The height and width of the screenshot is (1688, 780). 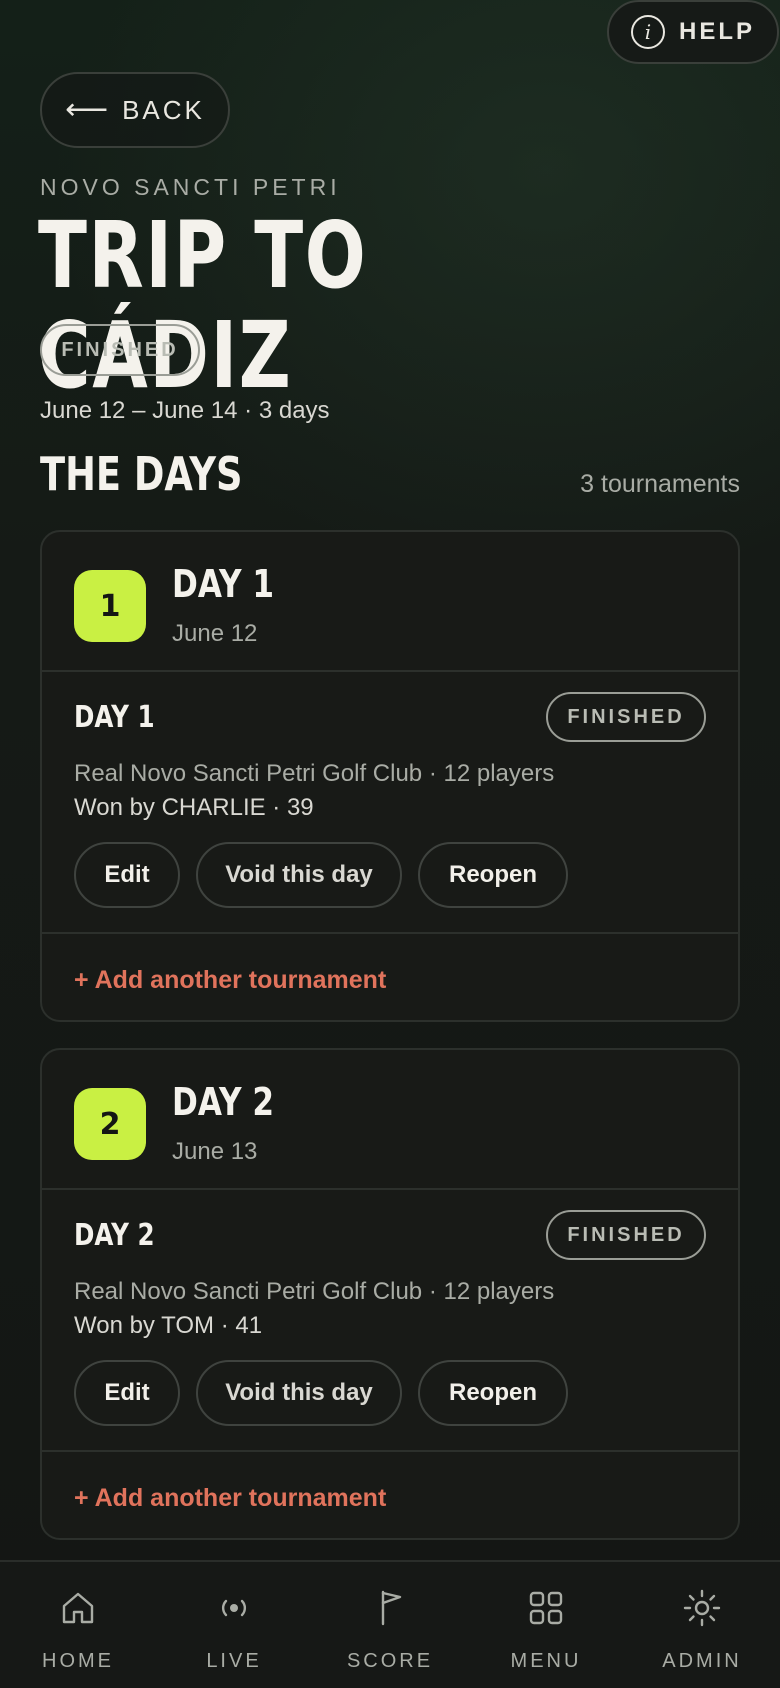 What do you see at coordinates (223, 1102) in the screenshot?
I see `day-title: DAY 2` at bounding box center [223, 1102].